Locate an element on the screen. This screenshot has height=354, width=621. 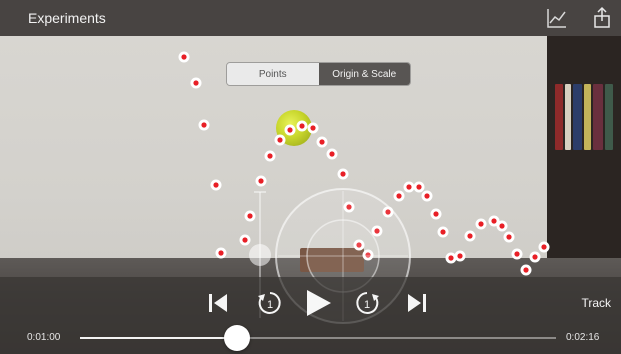
skip-to-end-icon is located at coordinates (417, 303).